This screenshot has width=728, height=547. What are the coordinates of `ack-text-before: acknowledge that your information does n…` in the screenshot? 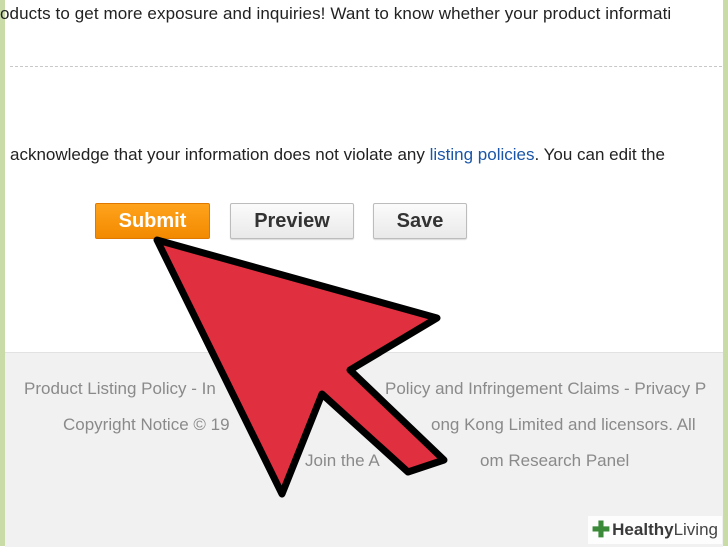 It's located at (220, 154).